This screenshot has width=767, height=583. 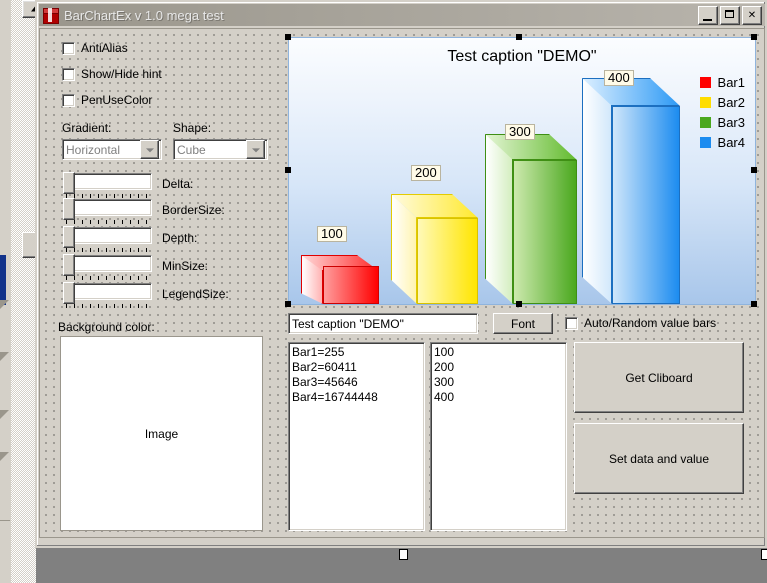 What do you see at coordinates (87, 128) in the screenshot?
I see `gradient-label: Gradient:` at bounding box center [87, 128].